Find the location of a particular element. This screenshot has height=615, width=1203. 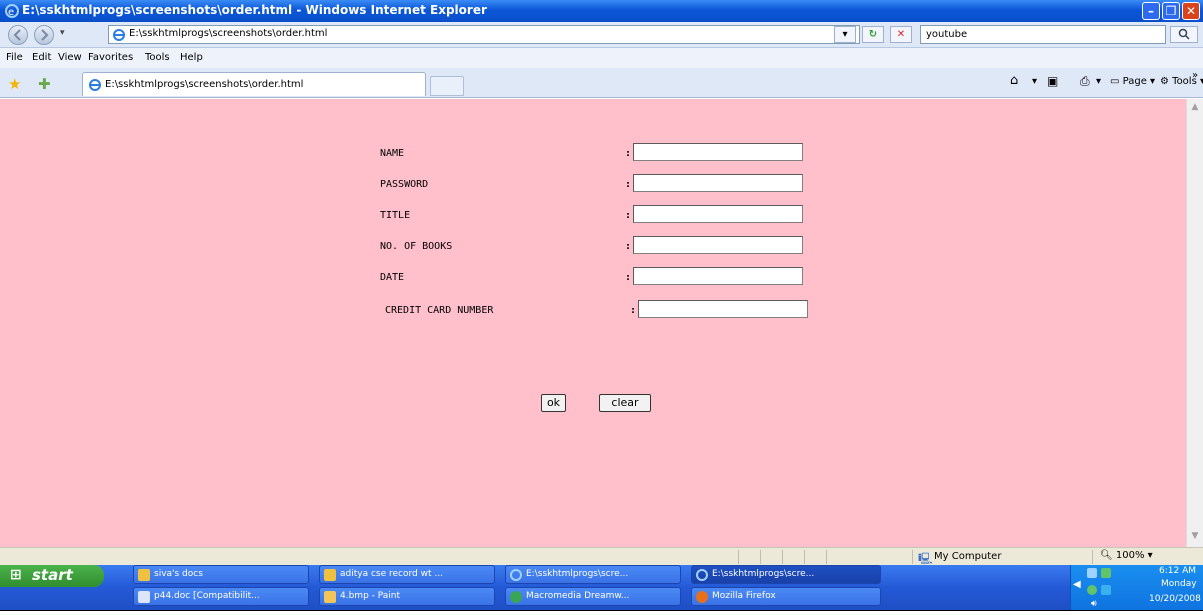

date-field is located at coordinates (718, 276).